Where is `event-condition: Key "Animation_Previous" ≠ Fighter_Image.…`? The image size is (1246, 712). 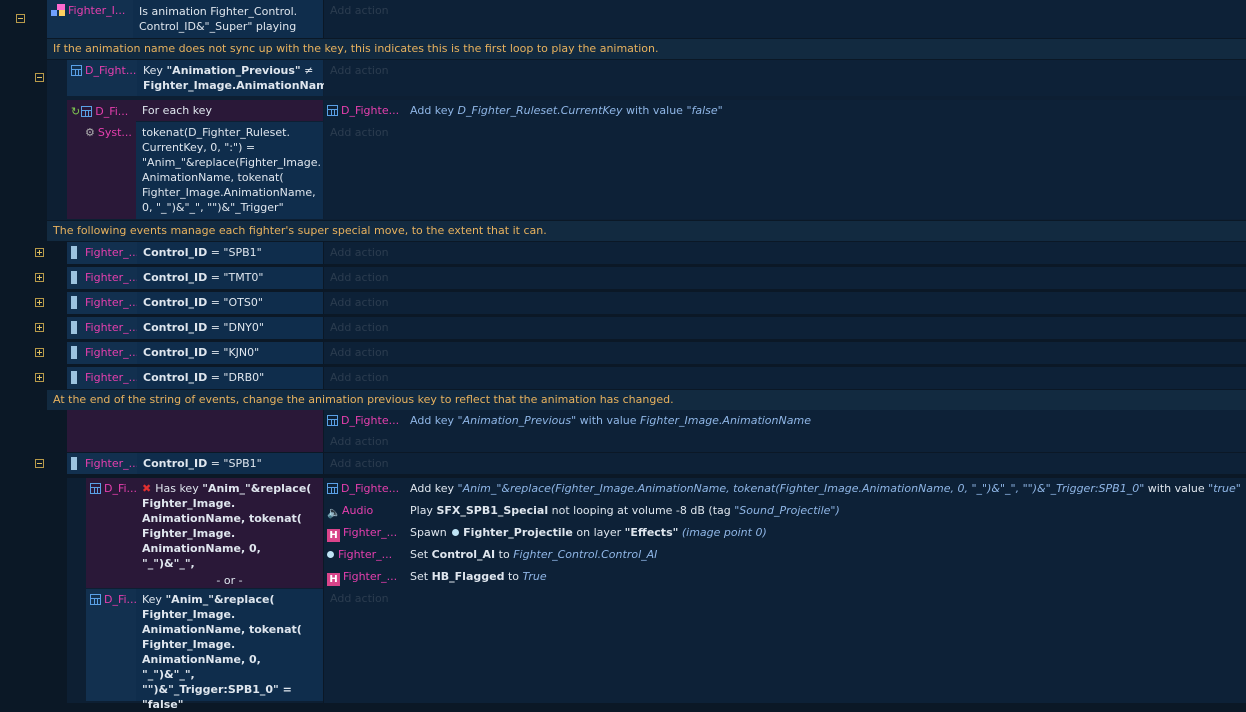
event-condition: Key "Animation_Previous" ≠ Fighter_Image.… is located at coordinates (236, 78).